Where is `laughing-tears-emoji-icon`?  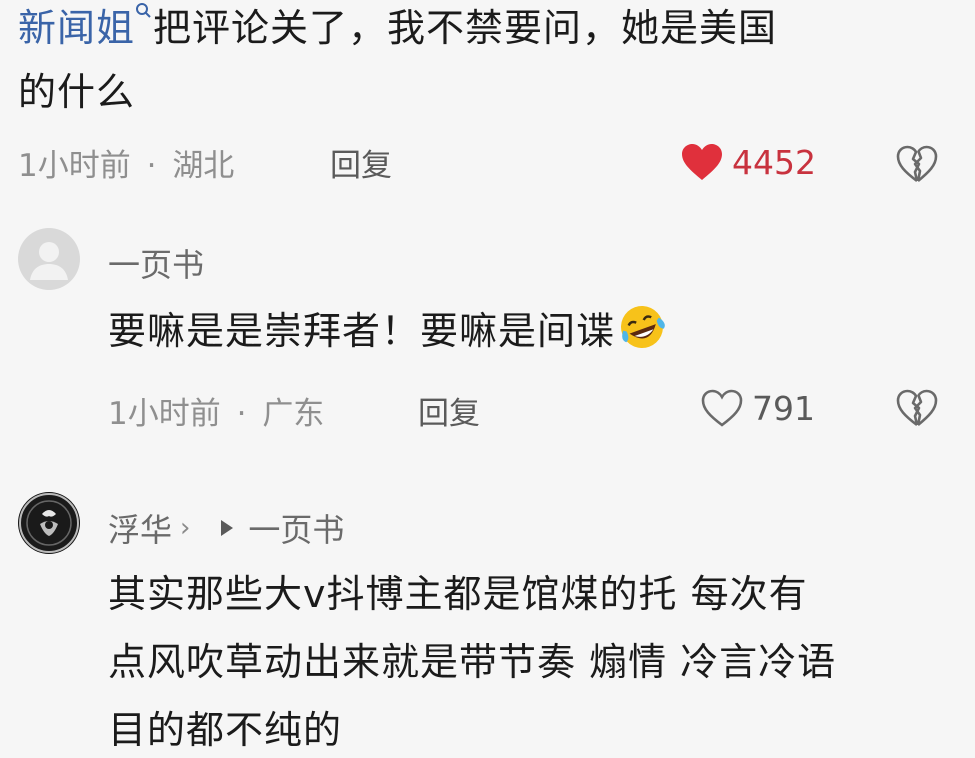 laughing-tears-emoji-icon is located at coordinates (643, 327).